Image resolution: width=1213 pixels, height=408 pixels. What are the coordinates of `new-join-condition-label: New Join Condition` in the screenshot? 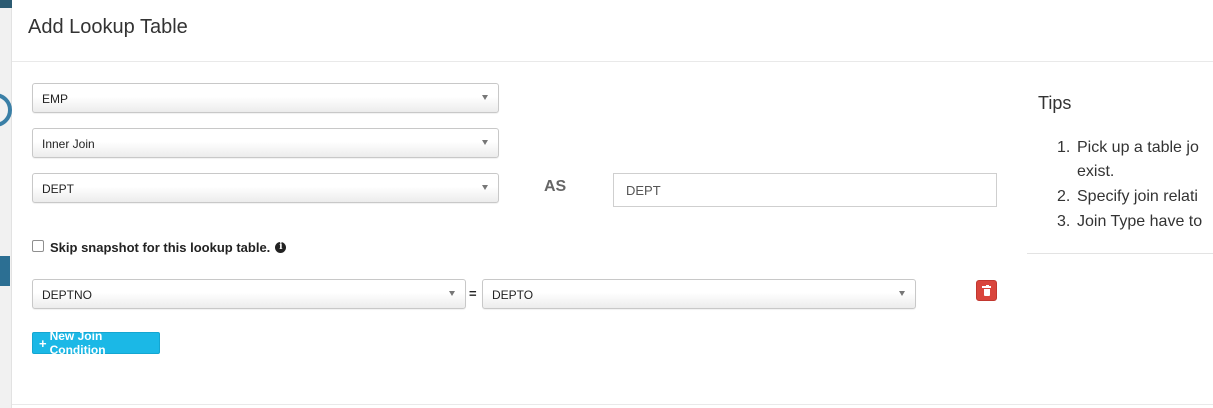 It's located at (77, 343).